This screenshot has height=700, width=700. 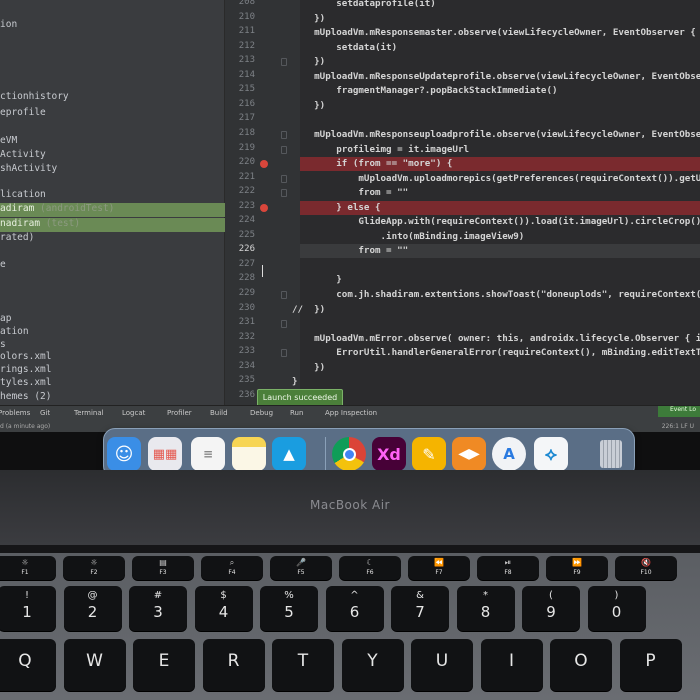 I want to click on code-line: fragmentManager?.popBackStackImmediate(), so click(x=500, y=91).